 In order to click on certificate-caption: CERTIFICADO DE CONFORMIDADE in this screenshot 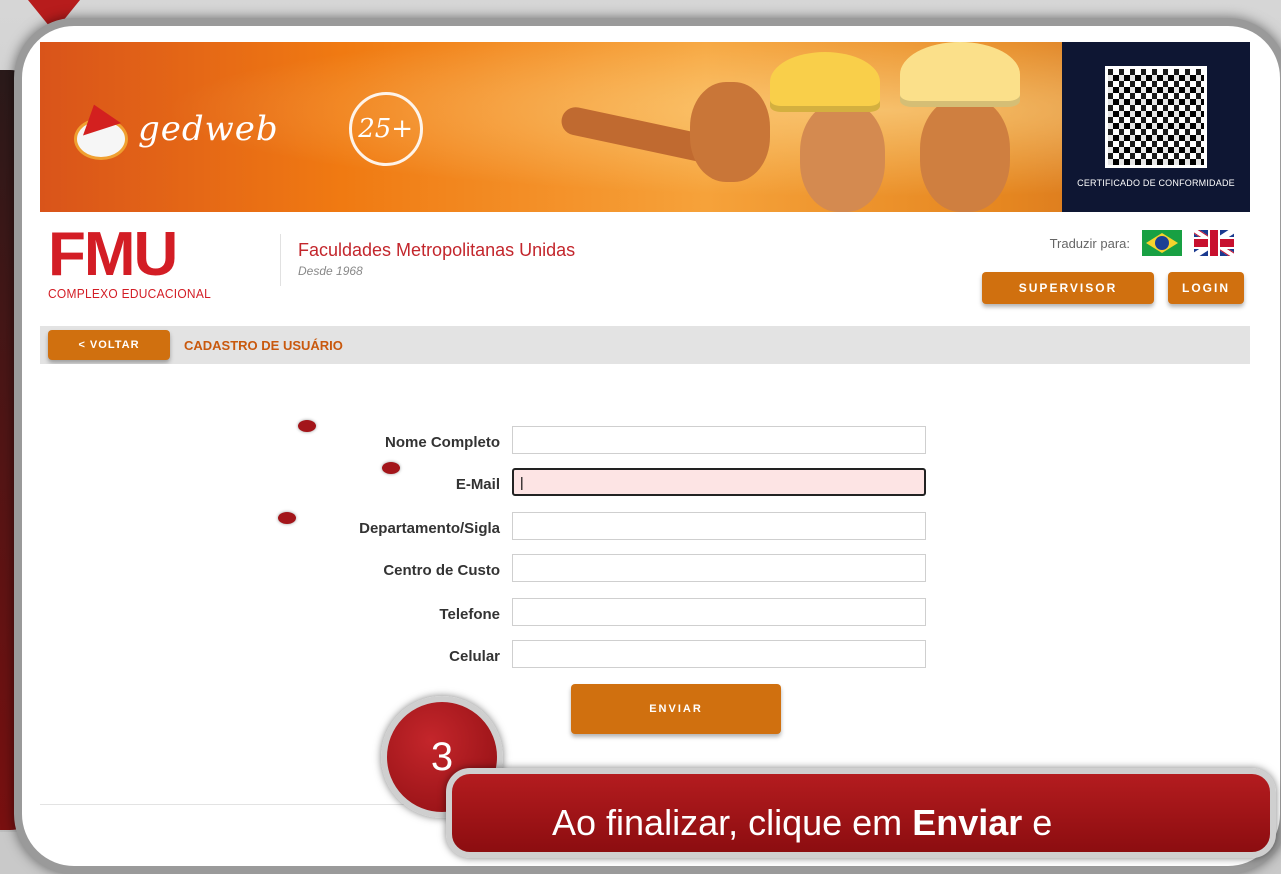, I will do `click(1156, 183)`.